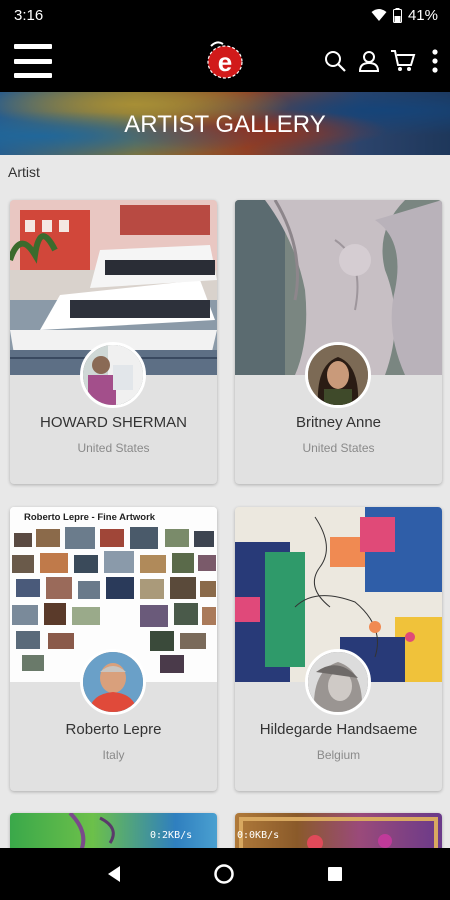 The height and width of the screenshot is (900, 450). Describe the element at coordinates (113, 755) in the screenshot. I see `artist-country: Italy` at that location.